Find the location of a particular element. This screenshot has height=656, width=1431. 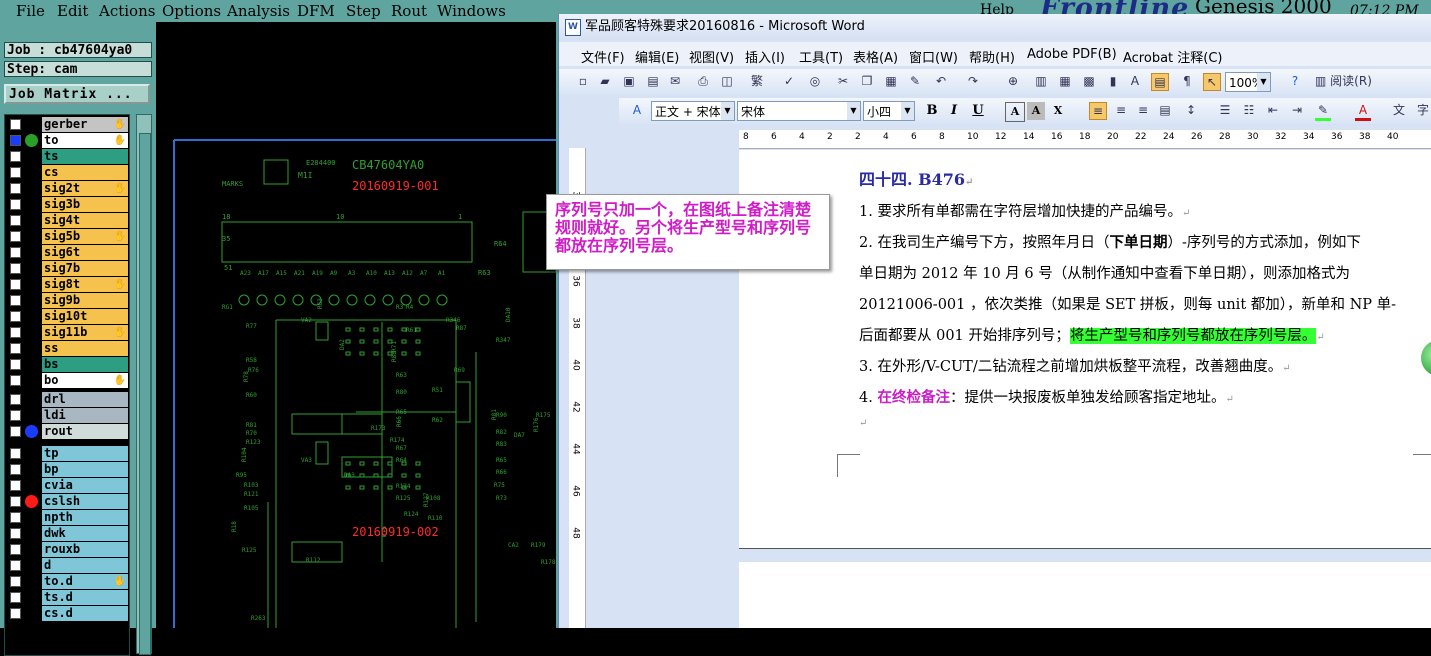

word-menu-window: 窗口(W) is located at coordinates (933, 56).